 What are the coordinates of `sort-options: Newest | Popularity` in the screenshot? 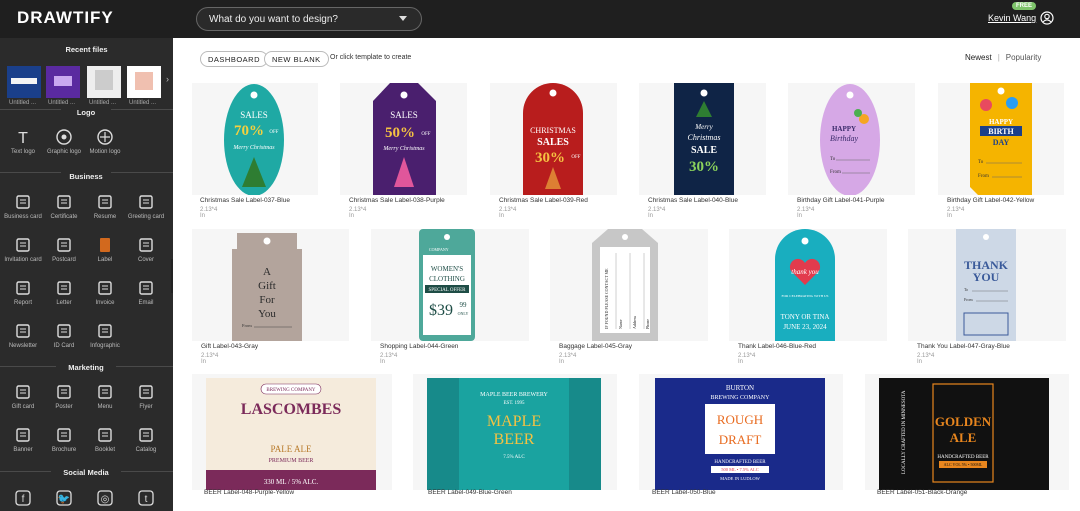 It's located at (1003, 57).